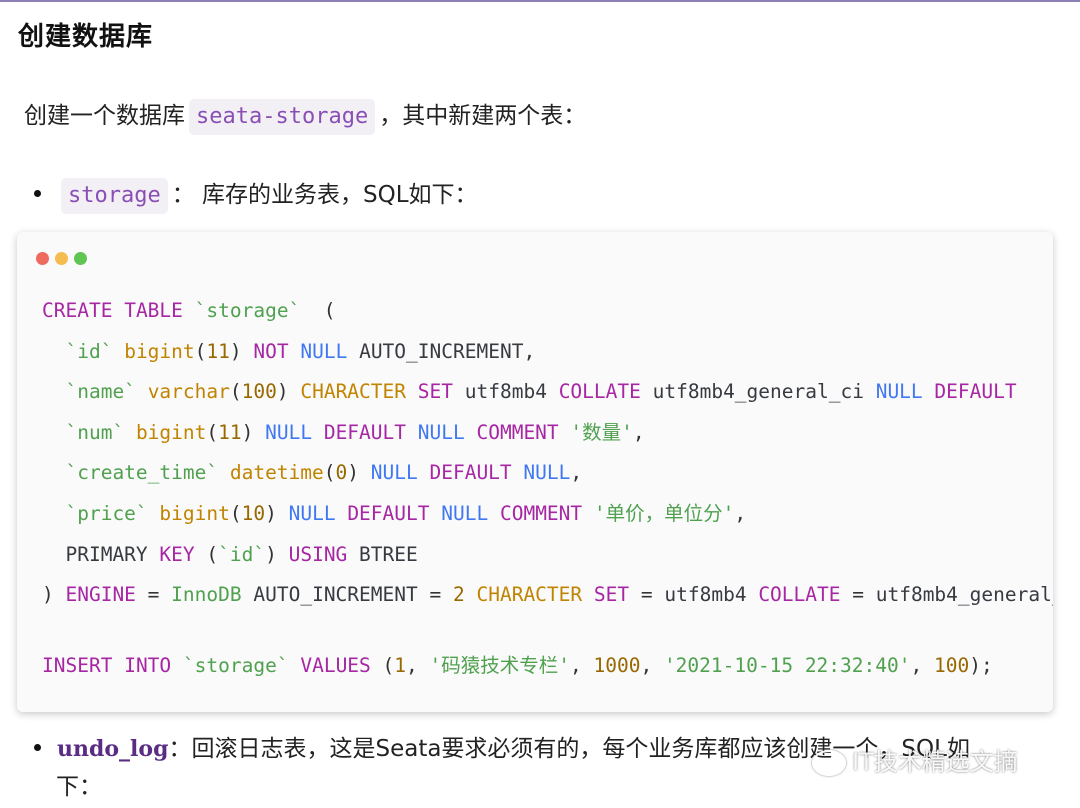 The image size is (1080, 808). I want to click on inline-code-database: seata-storage, so click(282, 117).